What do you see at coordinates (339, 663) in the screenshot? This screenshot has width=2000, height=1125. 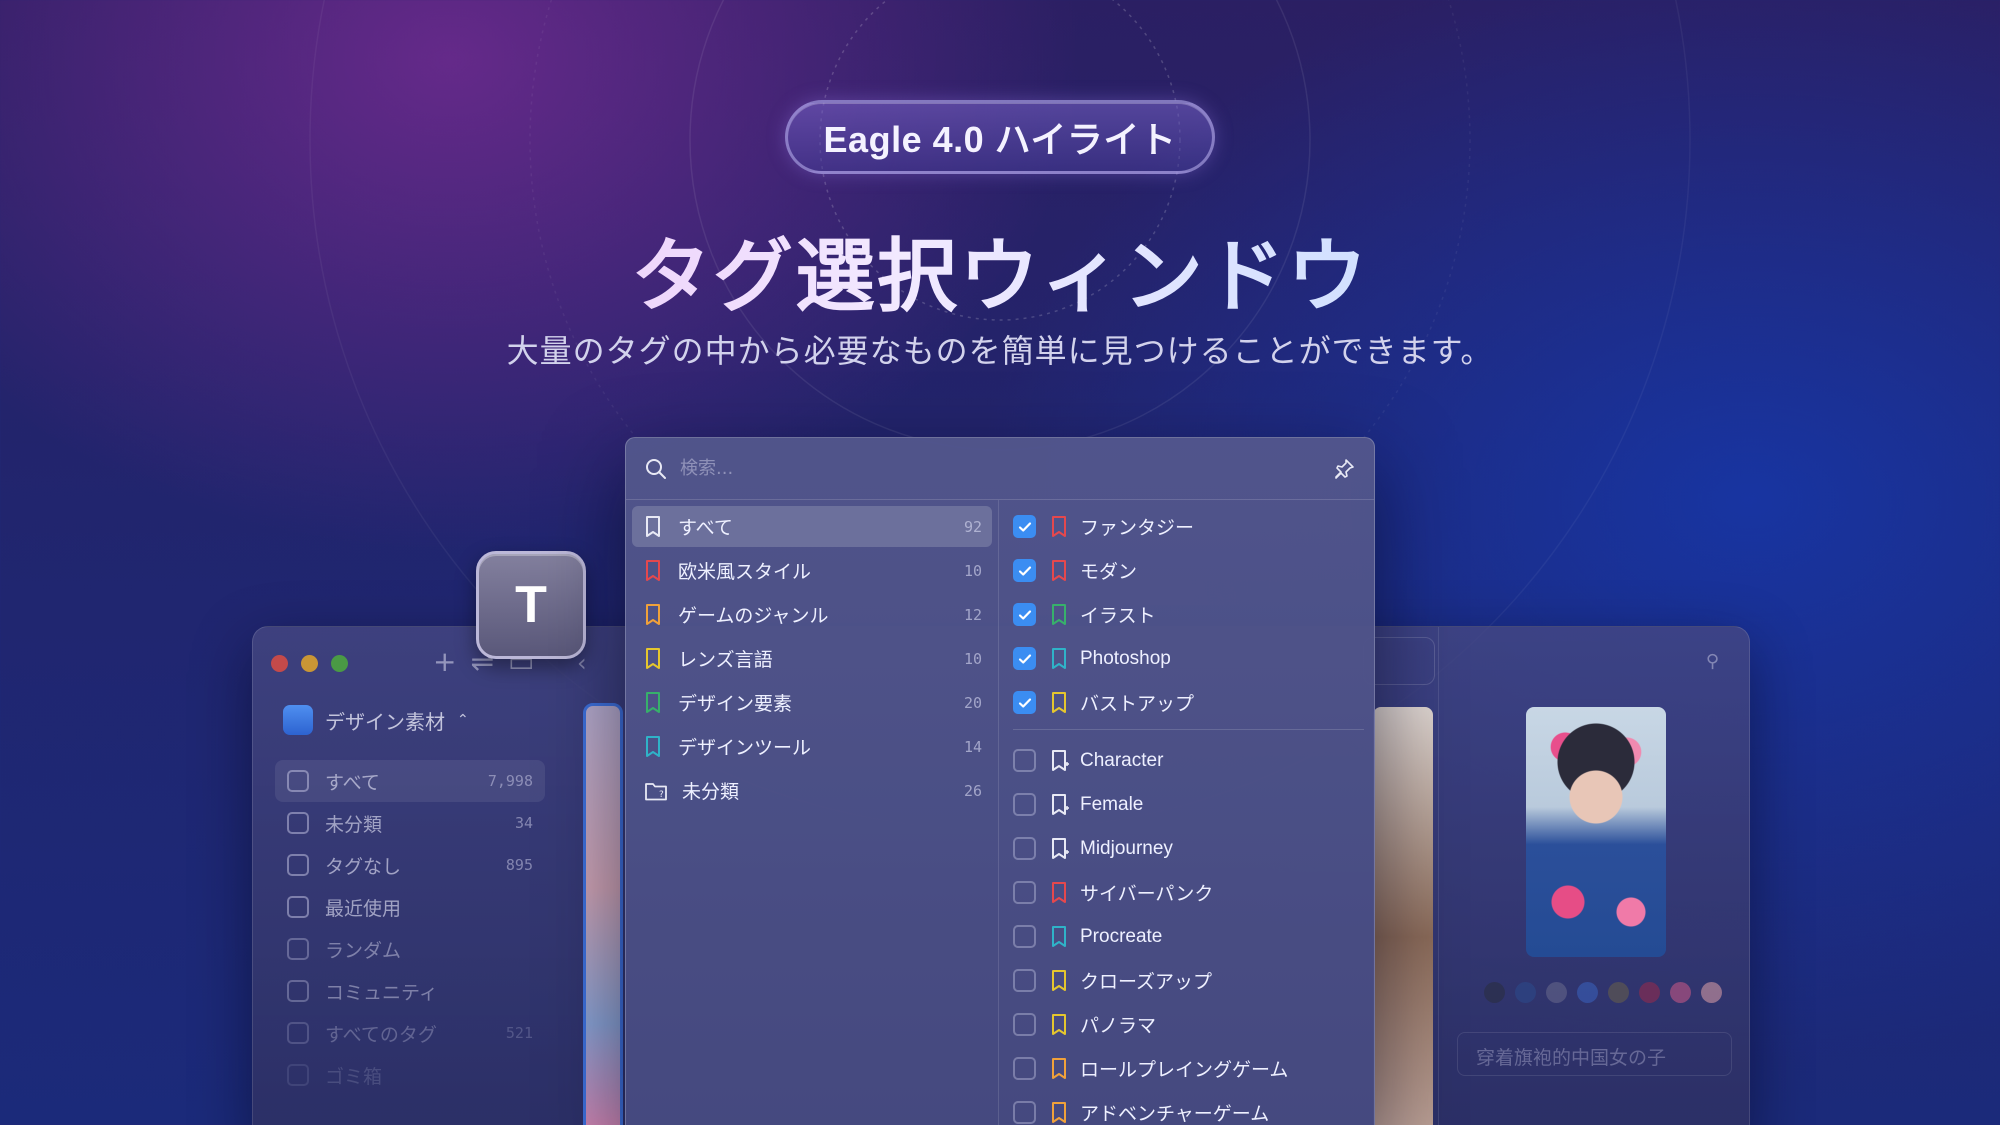 I see `zoom-window-button` at bounding box center [339, 663].